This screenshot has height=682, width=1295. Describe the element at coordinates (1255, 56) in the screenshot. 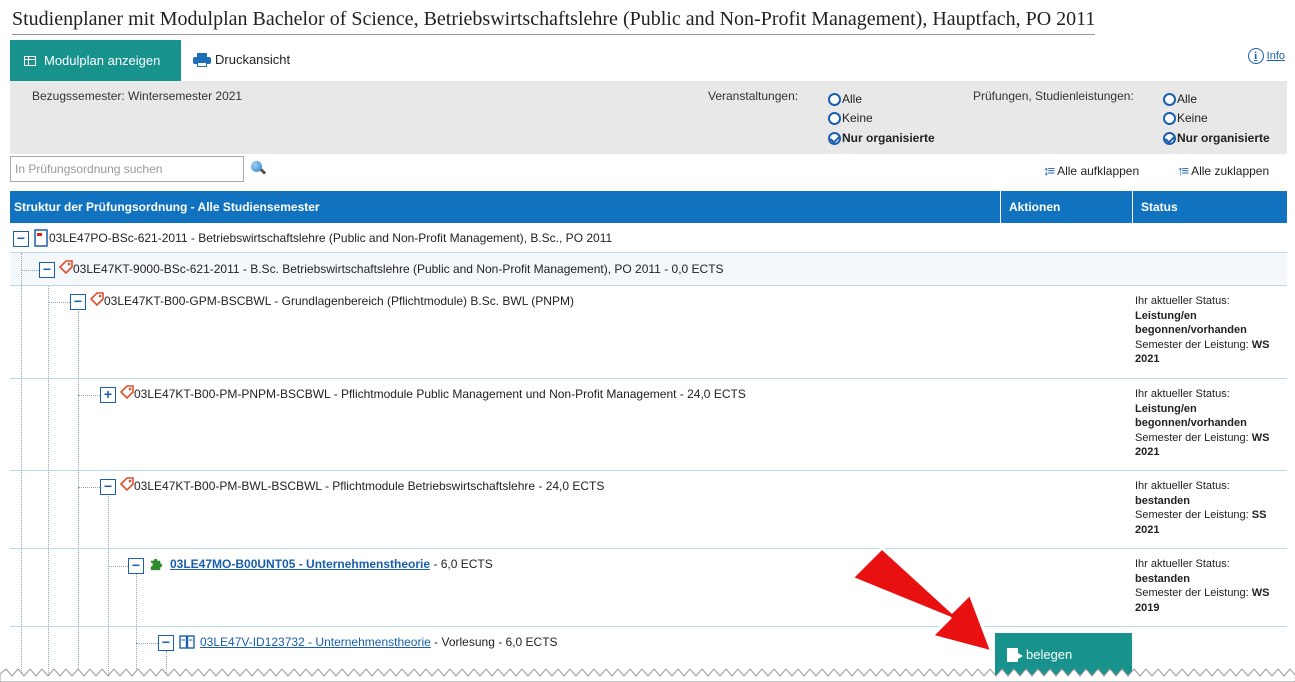

I see `info-icon: i` at that location.